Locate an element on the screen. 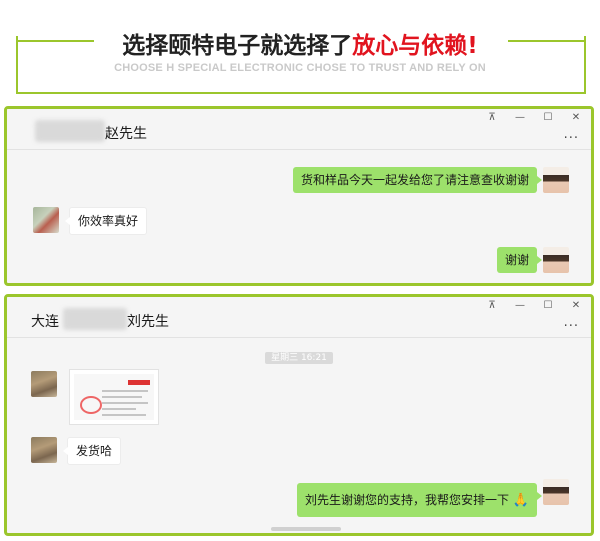 This screenshot has height=541, width=600. contact-name: 刘先生 is located at coordinates (148, 322).